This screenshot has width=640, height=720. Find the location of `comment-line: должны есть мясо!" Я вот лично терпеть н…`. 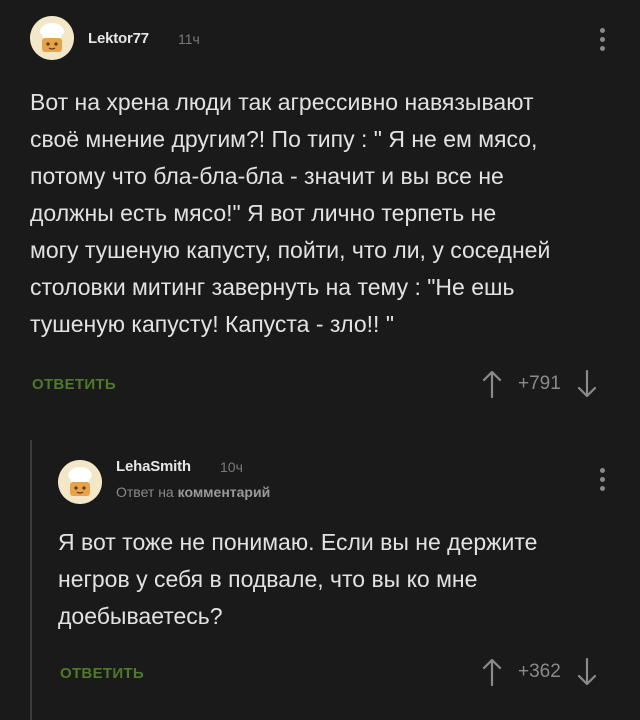

comment-line: должны есть мясо!" Я вот лично терпеть н… is located at coordinates (263, 213).